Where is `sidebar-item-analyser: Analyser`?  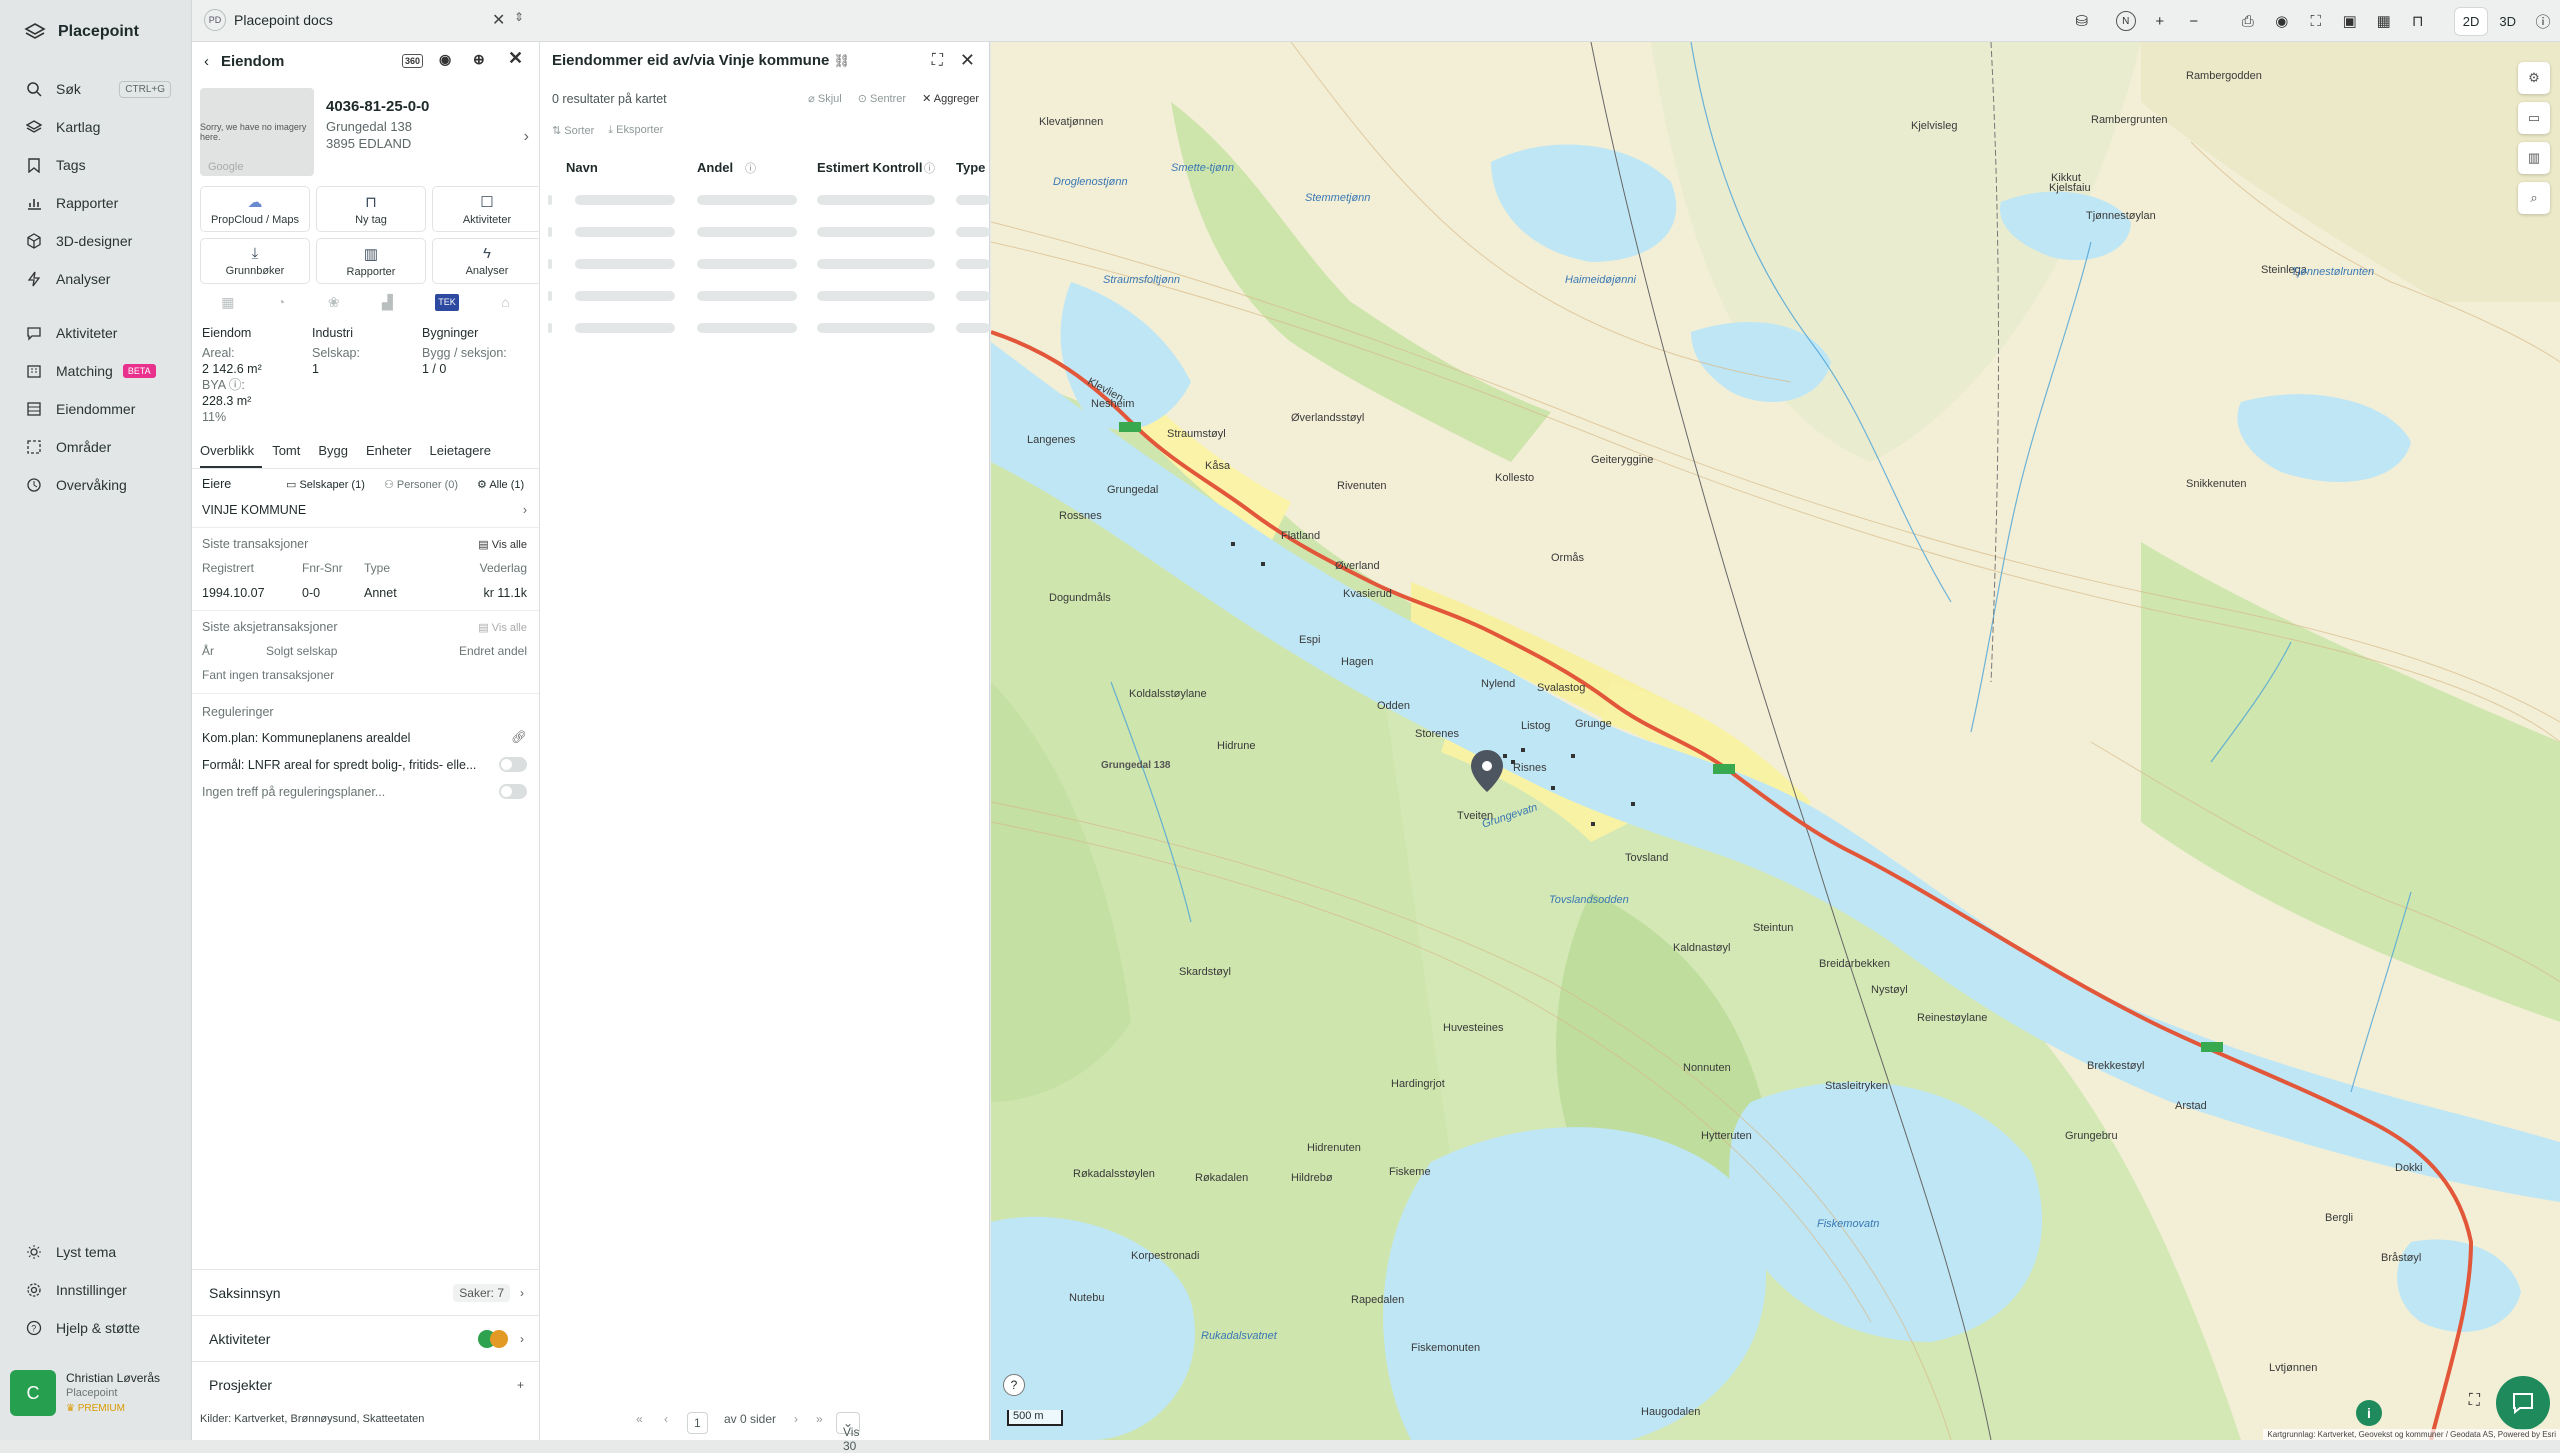 sidebar-item-analyser: Analyser is located at coordinates (95, 279).